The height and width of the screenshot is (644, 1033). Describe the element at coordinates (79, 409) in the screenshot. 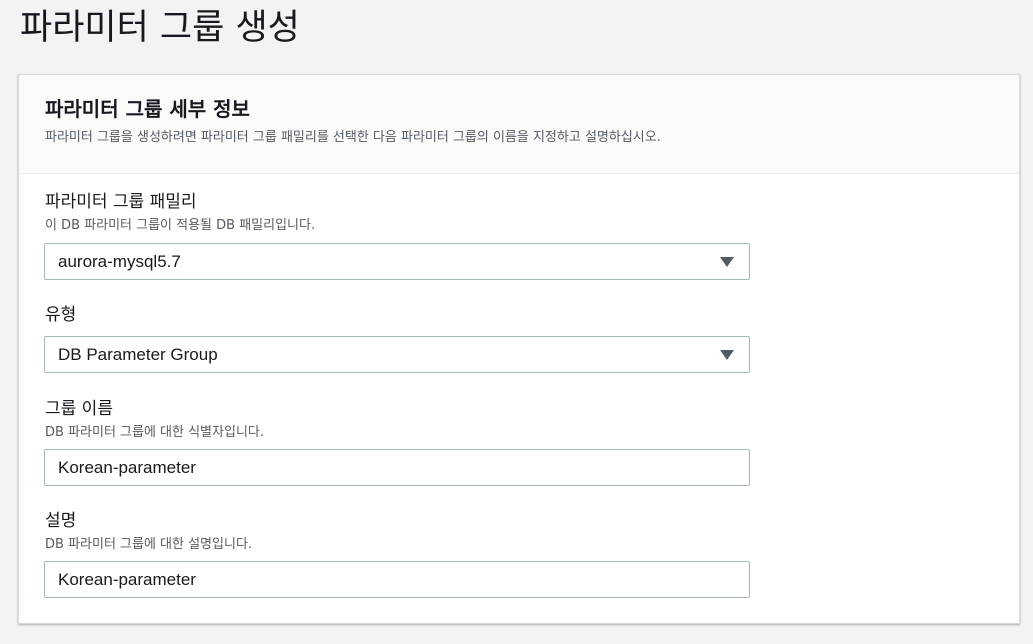

I see `group-name-label: 그룹 이름` at that location.